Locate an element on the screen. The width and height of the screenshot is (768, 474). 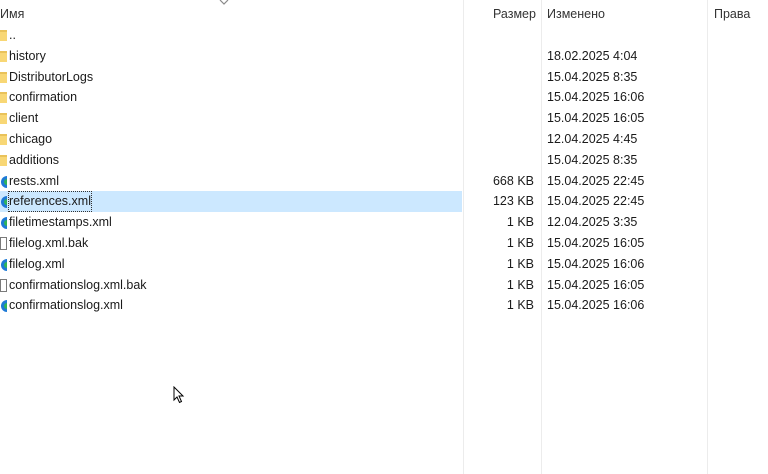
file-row: references.xml 123 KB 15.04.2025 22:45 is located at coordinates (384, 202).